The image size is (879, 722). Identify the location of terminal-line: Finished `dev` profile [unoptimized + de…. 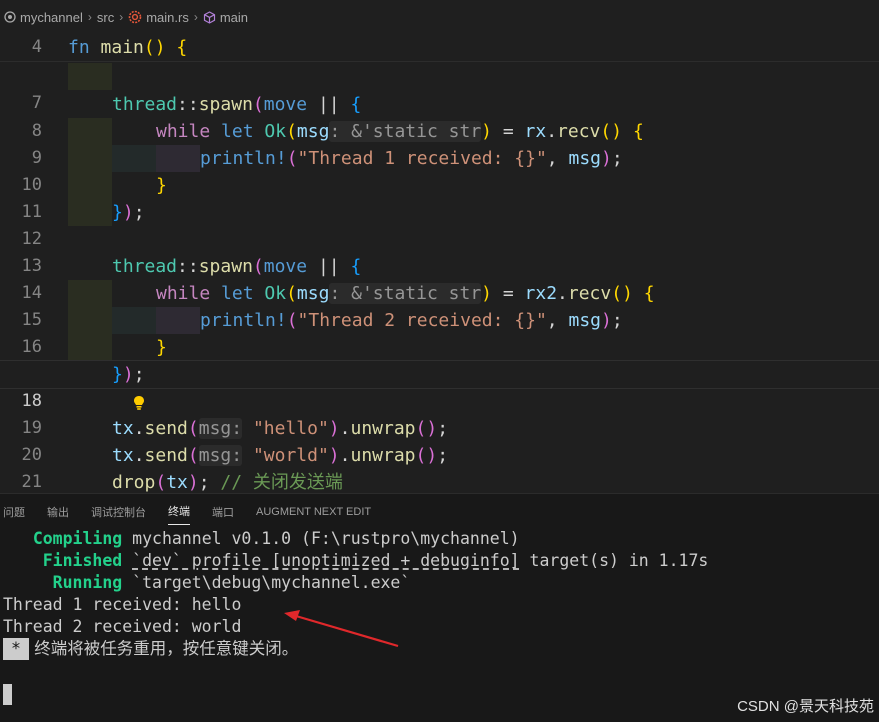
(375, 560).